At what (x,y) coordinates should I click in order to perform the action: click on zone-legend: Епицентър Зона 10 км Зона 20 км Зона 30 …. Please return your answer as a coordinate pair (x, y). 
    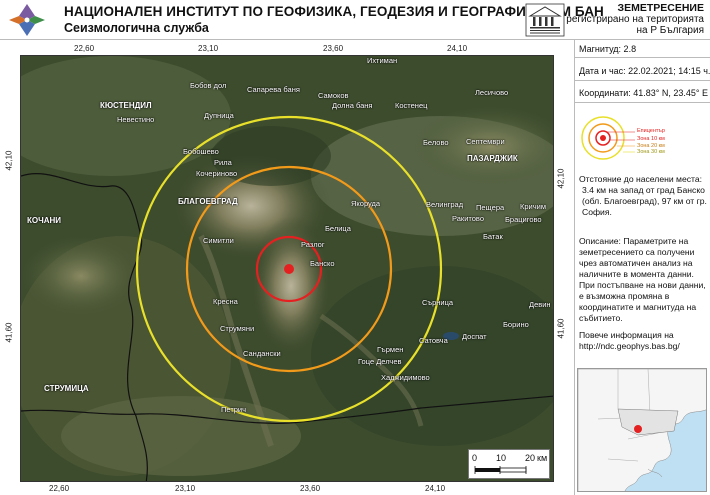
    Looking at the image, I should click on (644, 140).